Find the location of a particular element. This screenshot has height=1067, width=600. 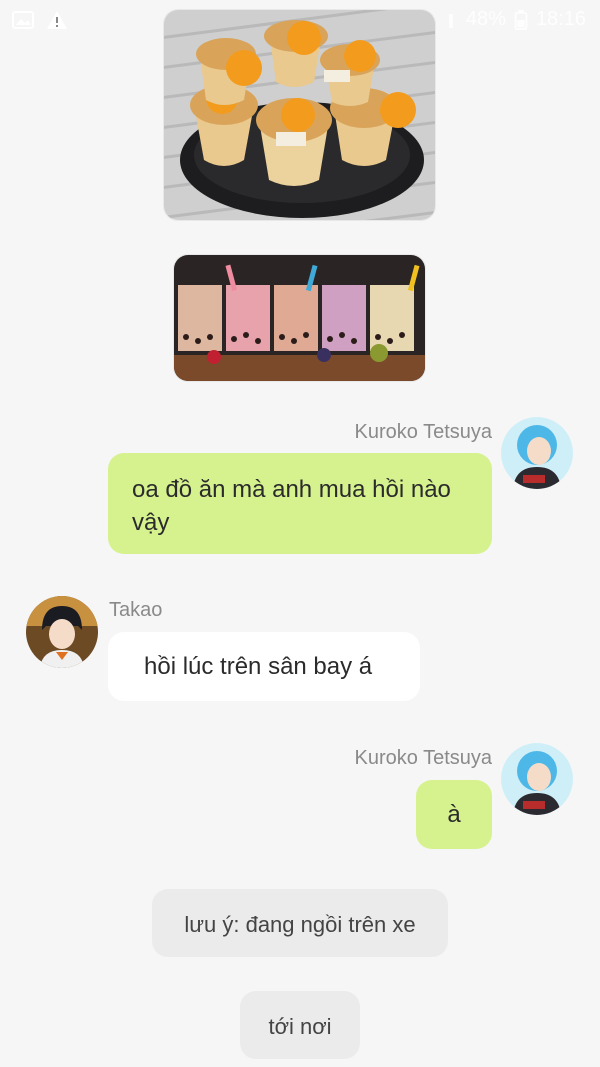

message-bubble: hồi lúc trên sân bay á is located at coordinates (264, 666).